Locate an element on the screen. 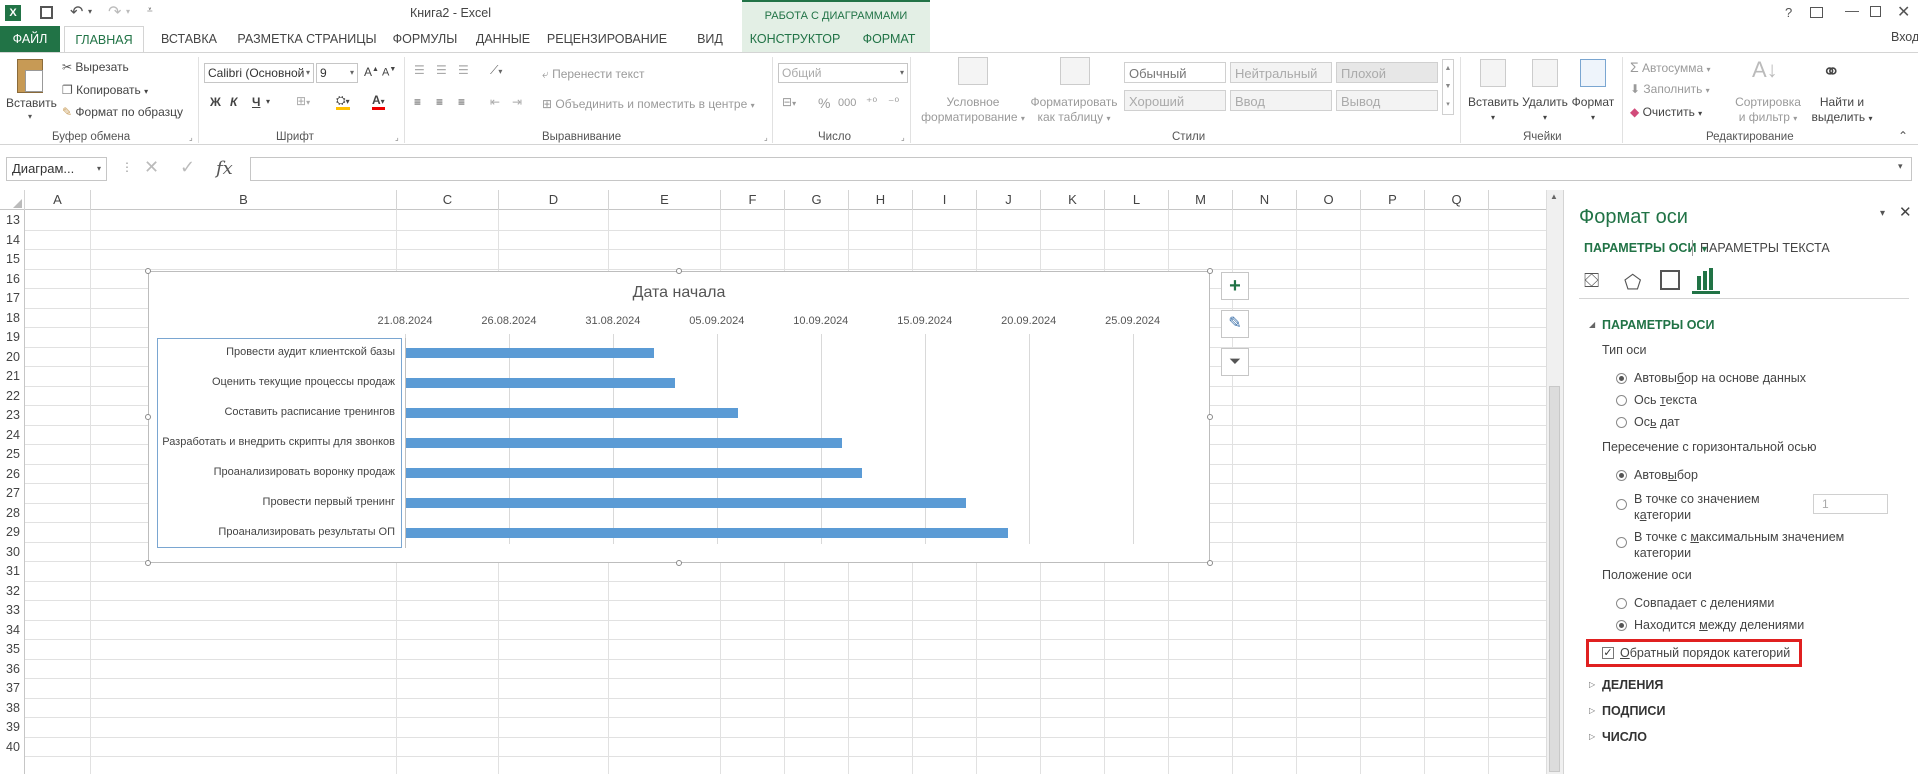  category-axis-selection is located at coordinates (279, 443).